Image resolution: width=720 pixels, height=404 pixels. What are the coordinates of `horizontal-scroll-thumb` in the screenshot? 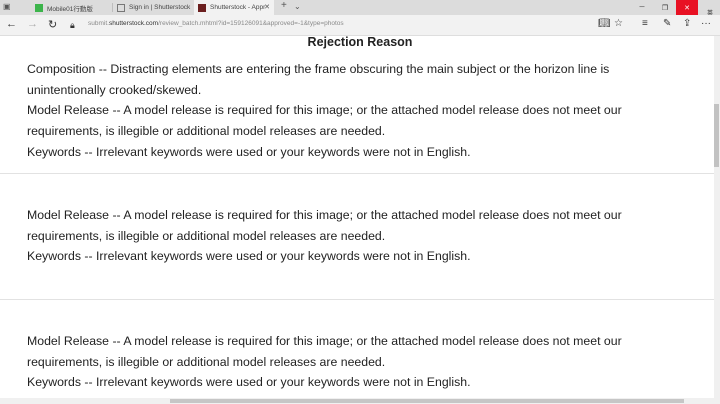 It's located at (427, 401).